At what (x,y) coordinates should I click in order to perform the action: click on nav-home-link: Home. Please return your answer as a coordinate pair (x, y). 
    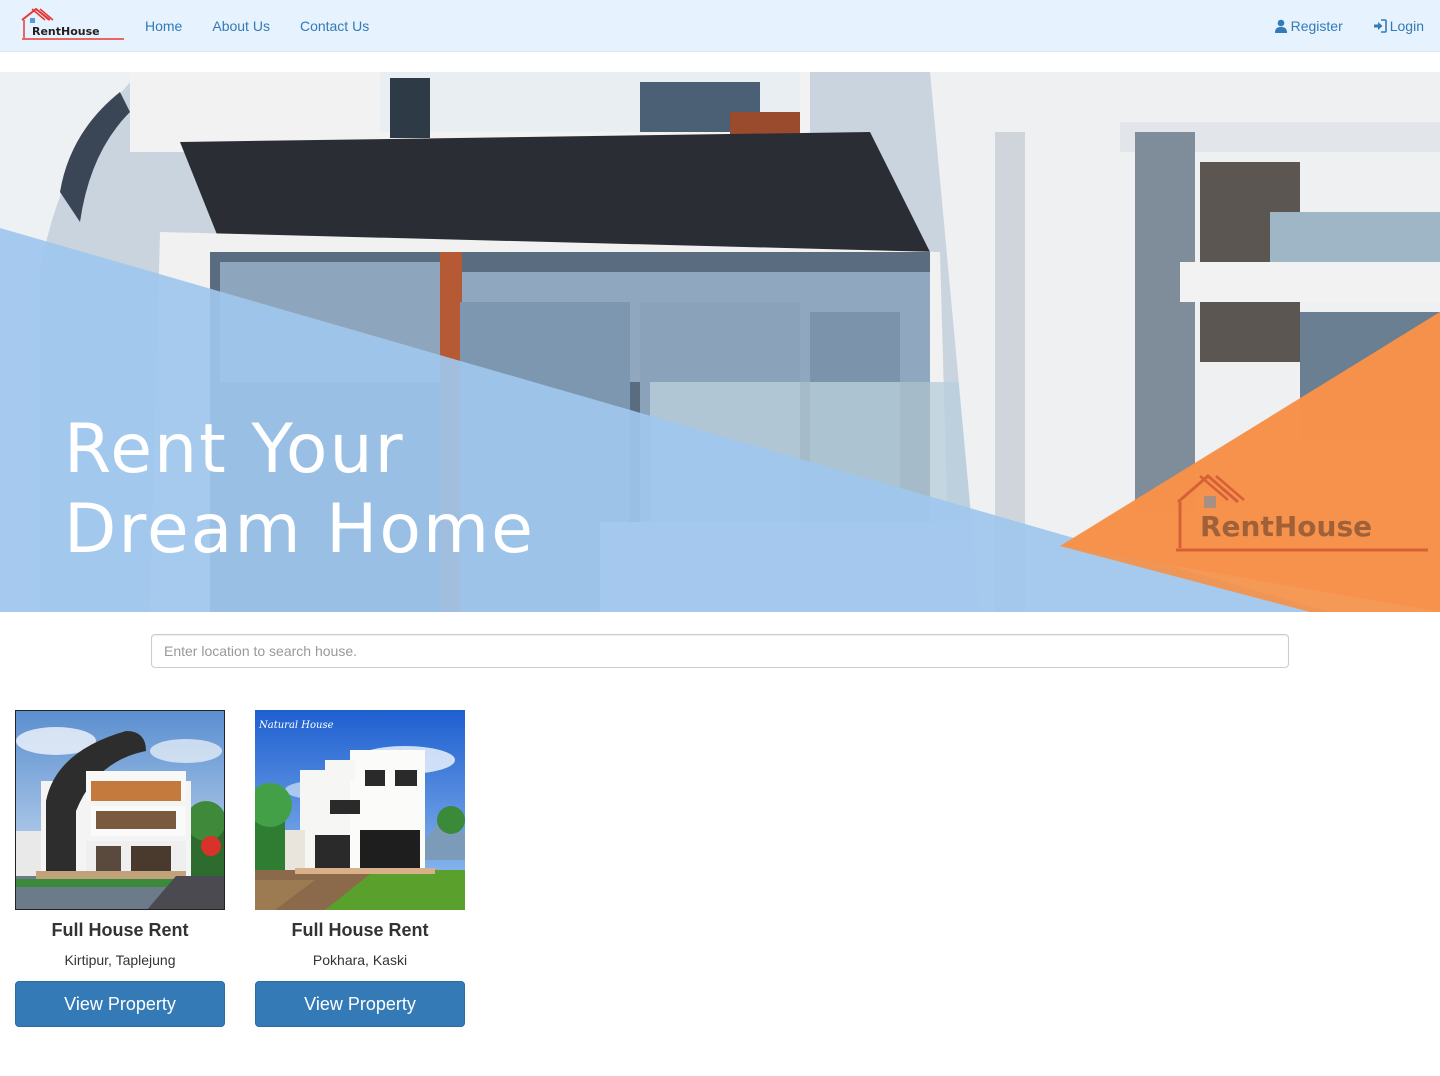
    Looking at the image, I should click on (163, 26).